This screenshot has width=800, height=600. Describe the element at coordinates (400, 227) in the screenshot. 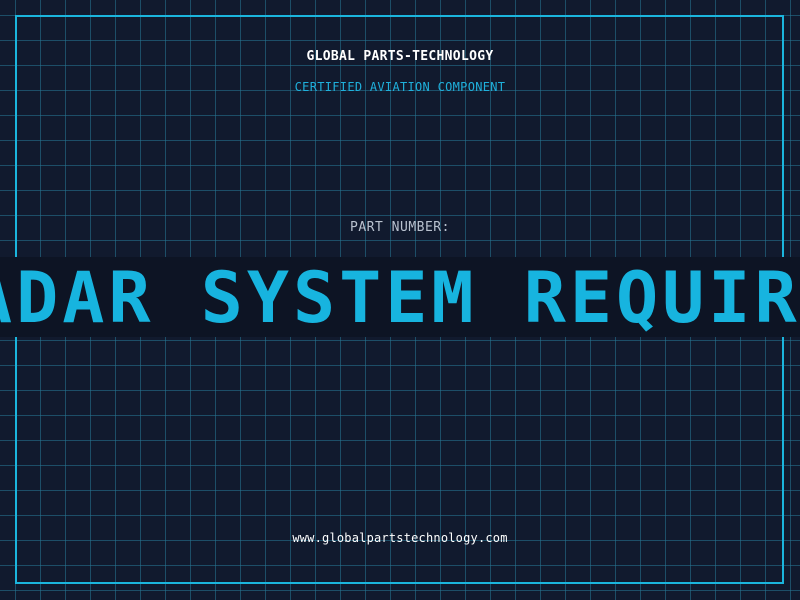

I see `part-number-label: PART NUMBER:` at that location.